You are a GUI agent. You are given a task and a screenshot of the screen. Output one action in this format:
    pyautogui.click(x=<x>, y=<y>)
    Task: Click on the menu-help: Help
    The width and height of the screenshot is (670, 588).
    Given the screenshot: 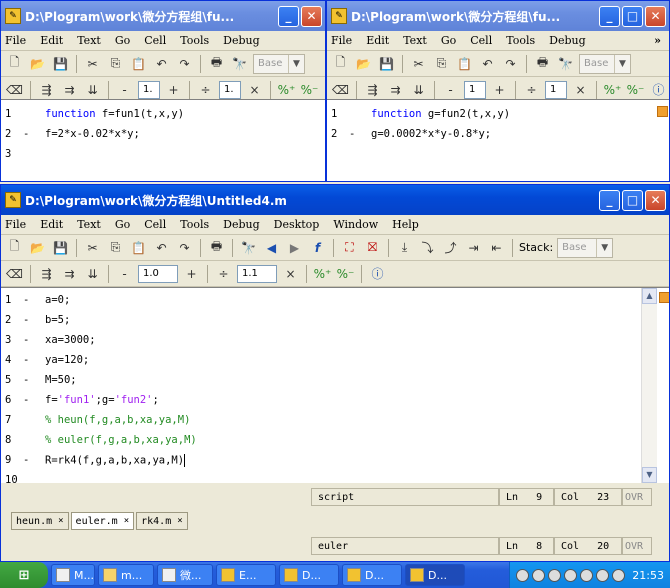 What is the action you would take?
    pyautogui.click(x=405, y=224)
    